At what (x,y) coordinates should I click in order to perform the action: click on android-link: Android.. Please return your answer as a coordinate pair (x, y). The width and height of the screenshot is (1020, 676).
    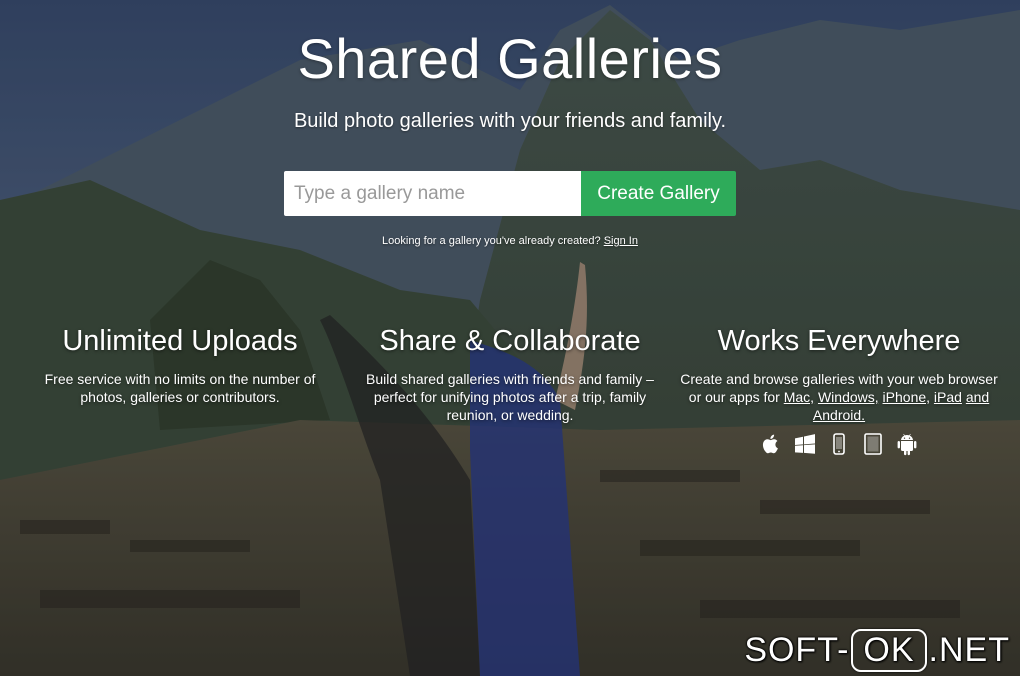
    Looking at the image, I should click on (839, 415).